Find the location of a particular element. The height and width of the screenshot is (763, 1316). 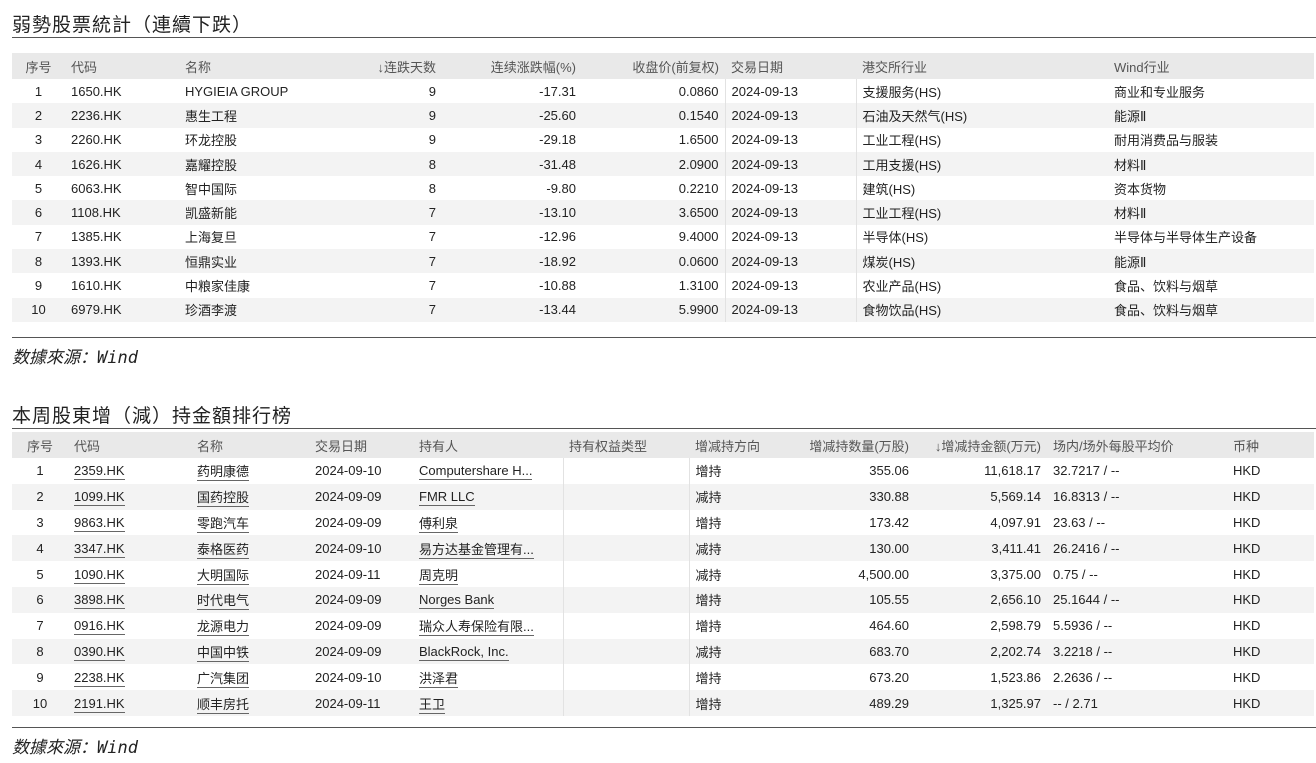

cell-code-link: 1090.HK is located at coordinates (99, 575).